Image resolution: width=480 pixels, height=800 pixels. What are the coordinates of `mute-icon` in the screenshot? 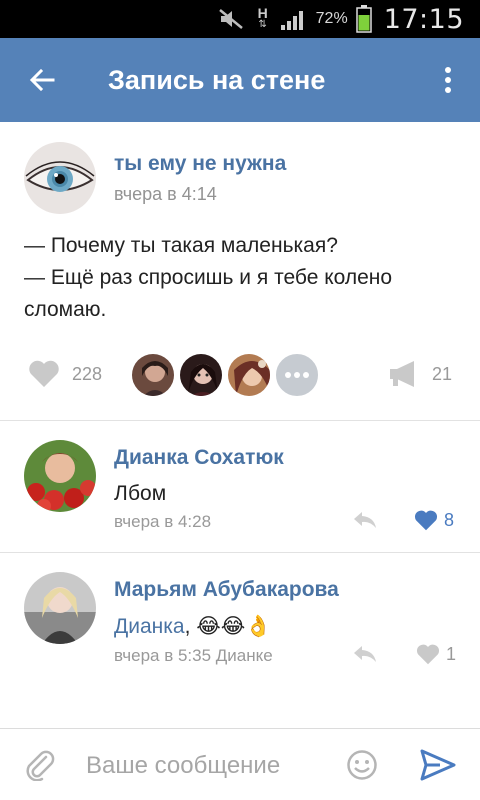 It's located at (232, 19).